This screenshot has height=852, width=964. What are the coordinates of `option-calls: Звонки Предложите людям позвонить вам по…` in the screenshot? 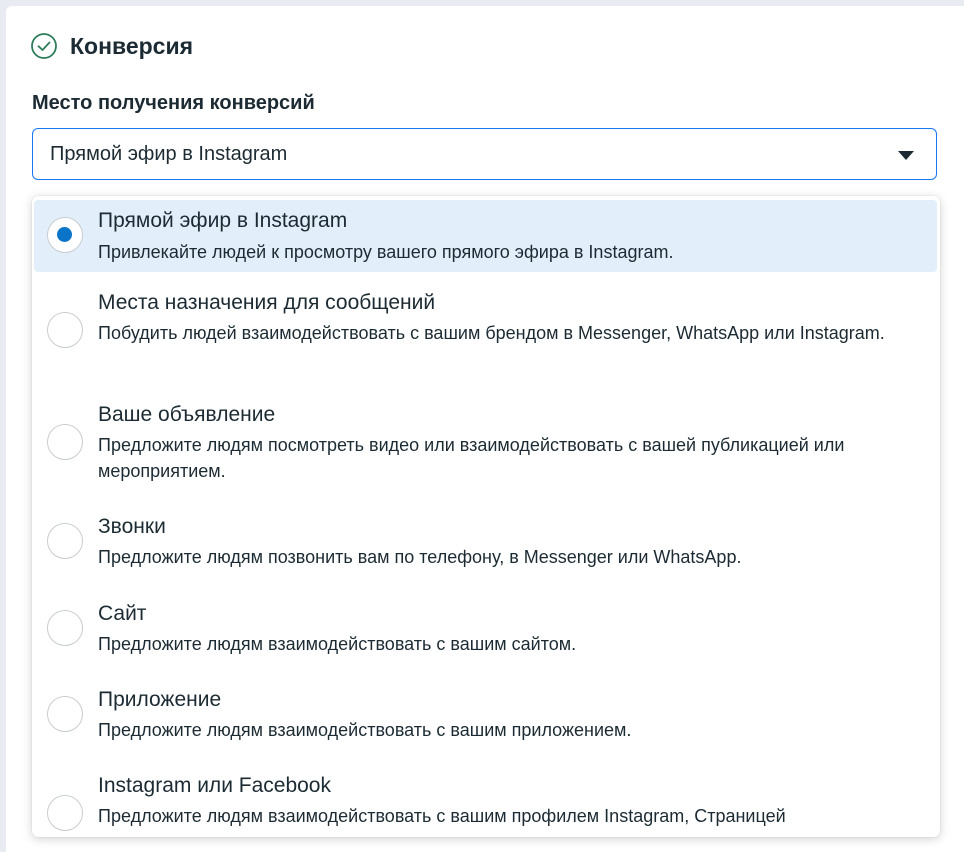 It's located at (485, 543).